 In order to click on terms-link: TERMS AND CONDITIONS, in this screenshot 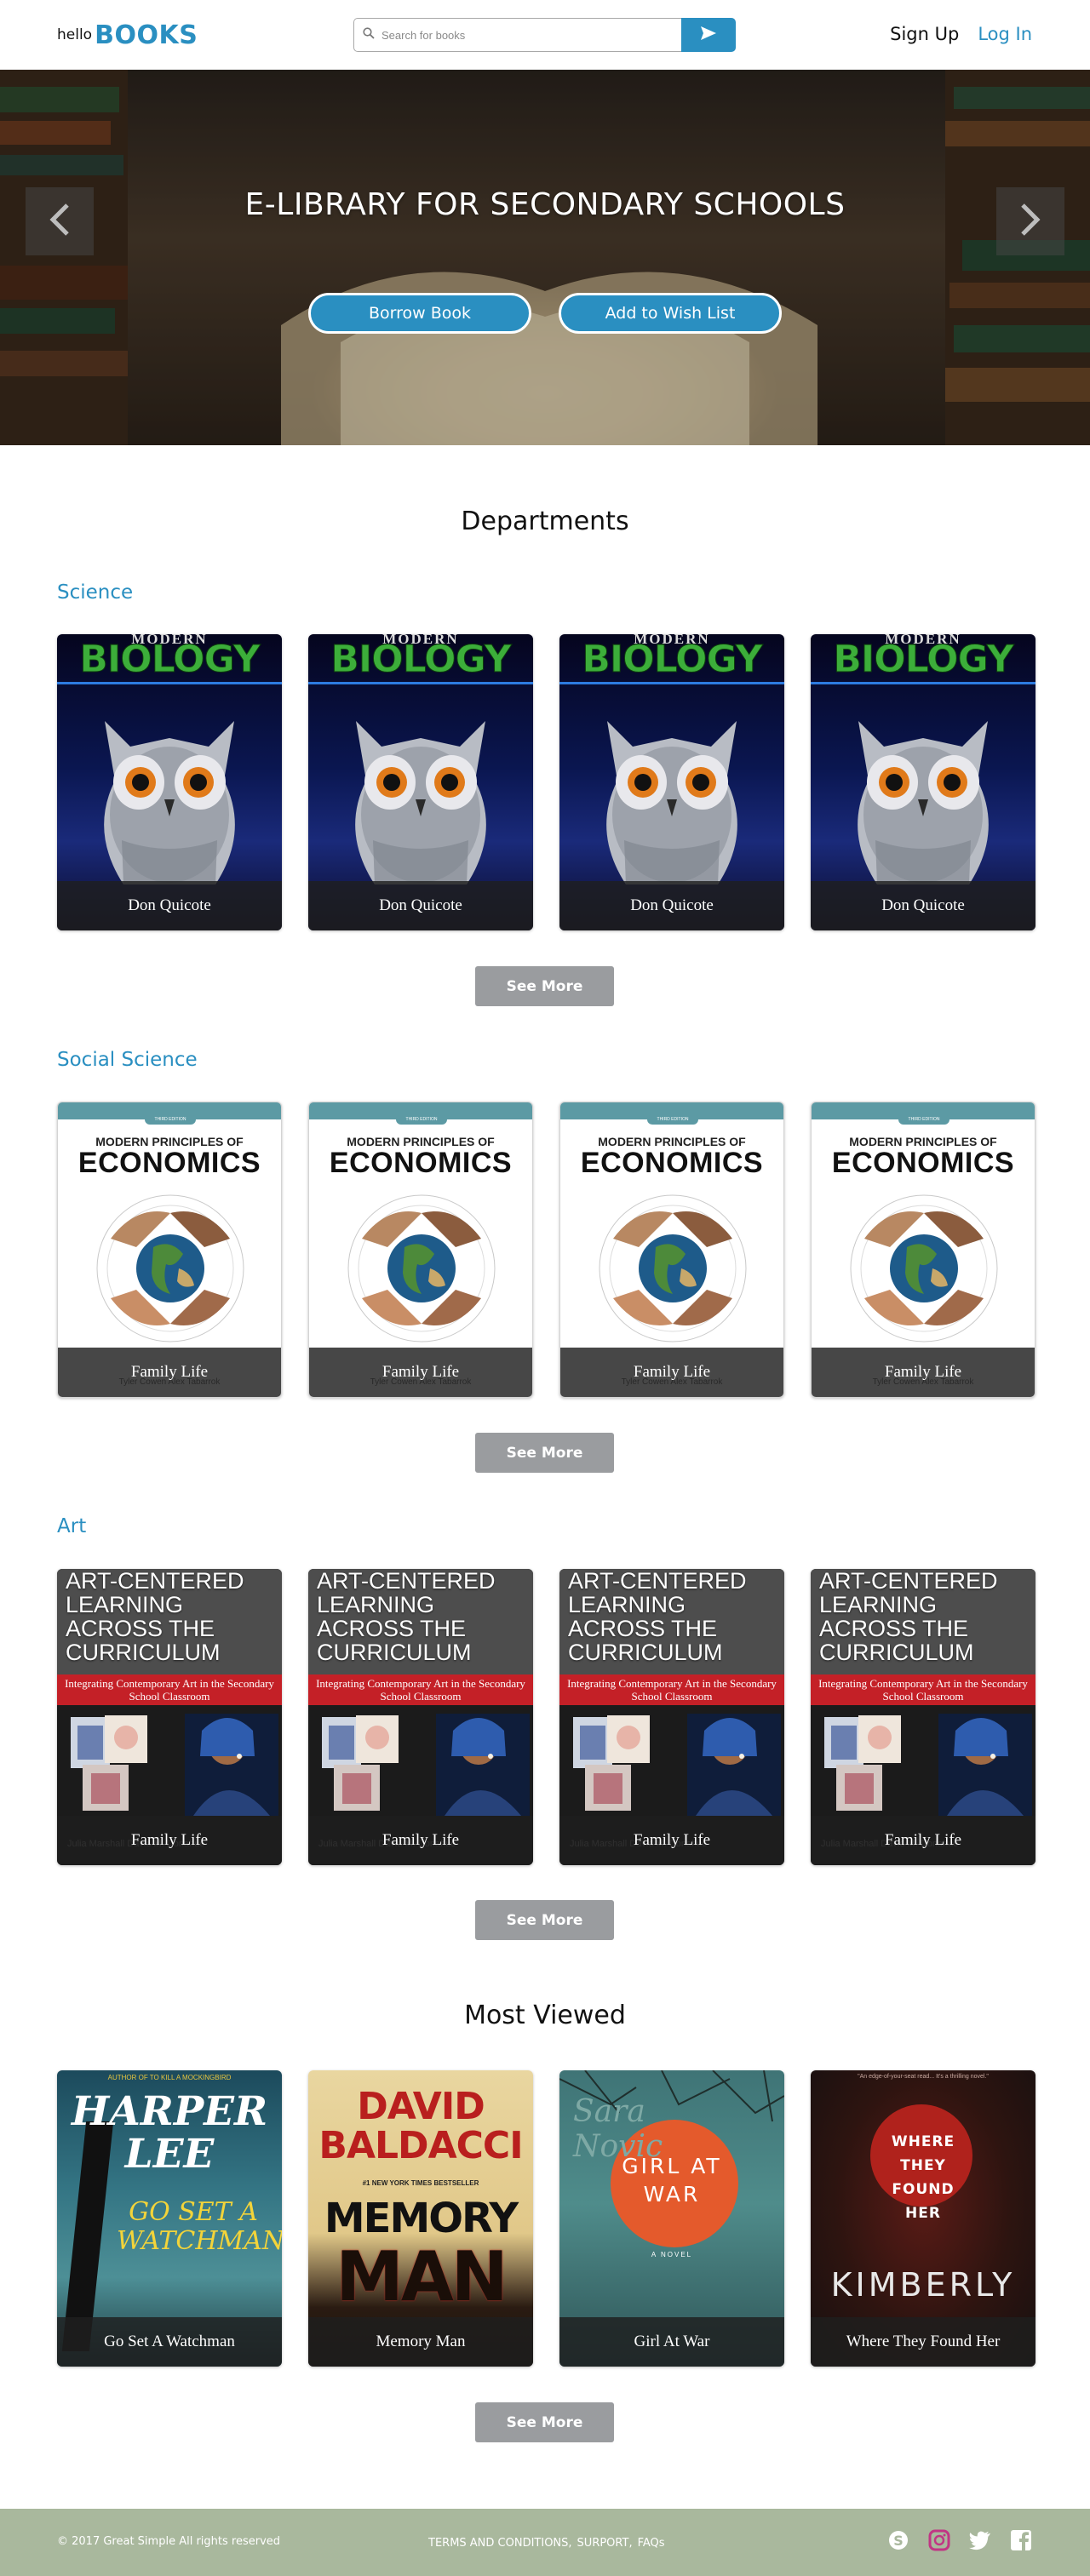, I will do `click(500, 2543)`.